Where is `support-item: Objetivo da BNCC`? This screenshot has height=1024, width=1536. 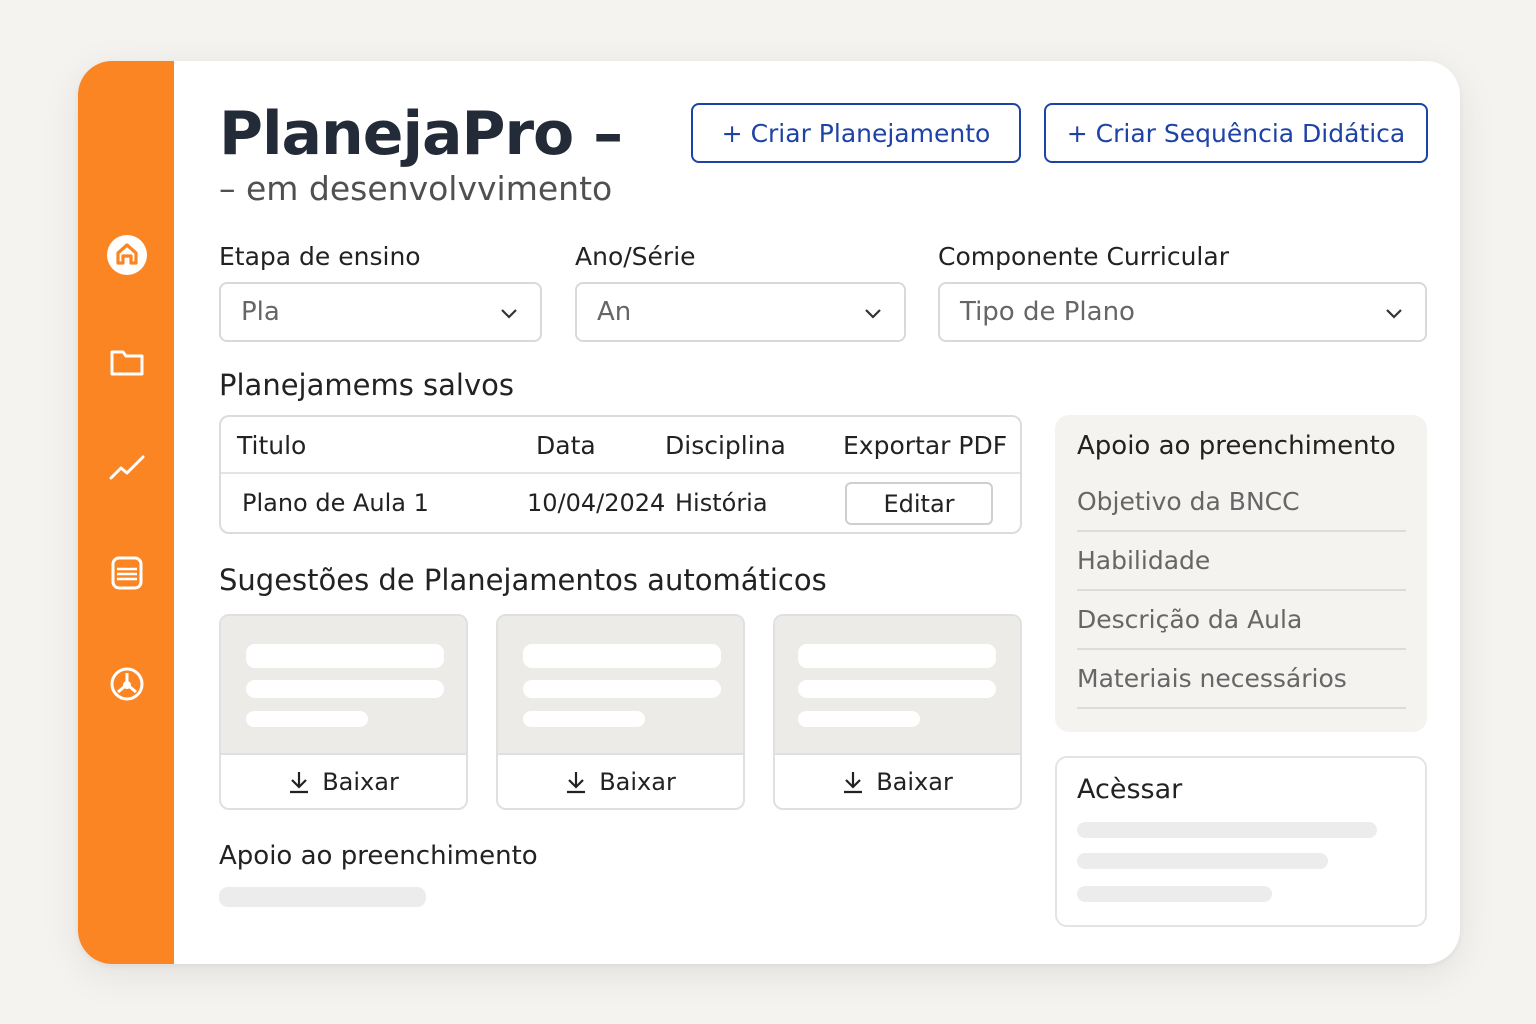
support-item: Objetivo da BNCC is located at coordinates (1241, 509).